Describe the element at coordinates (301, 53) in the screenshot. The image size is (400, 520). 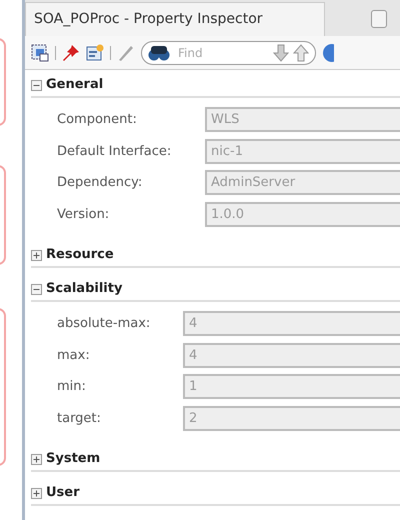
I see `arrow-up-icon` at that location.